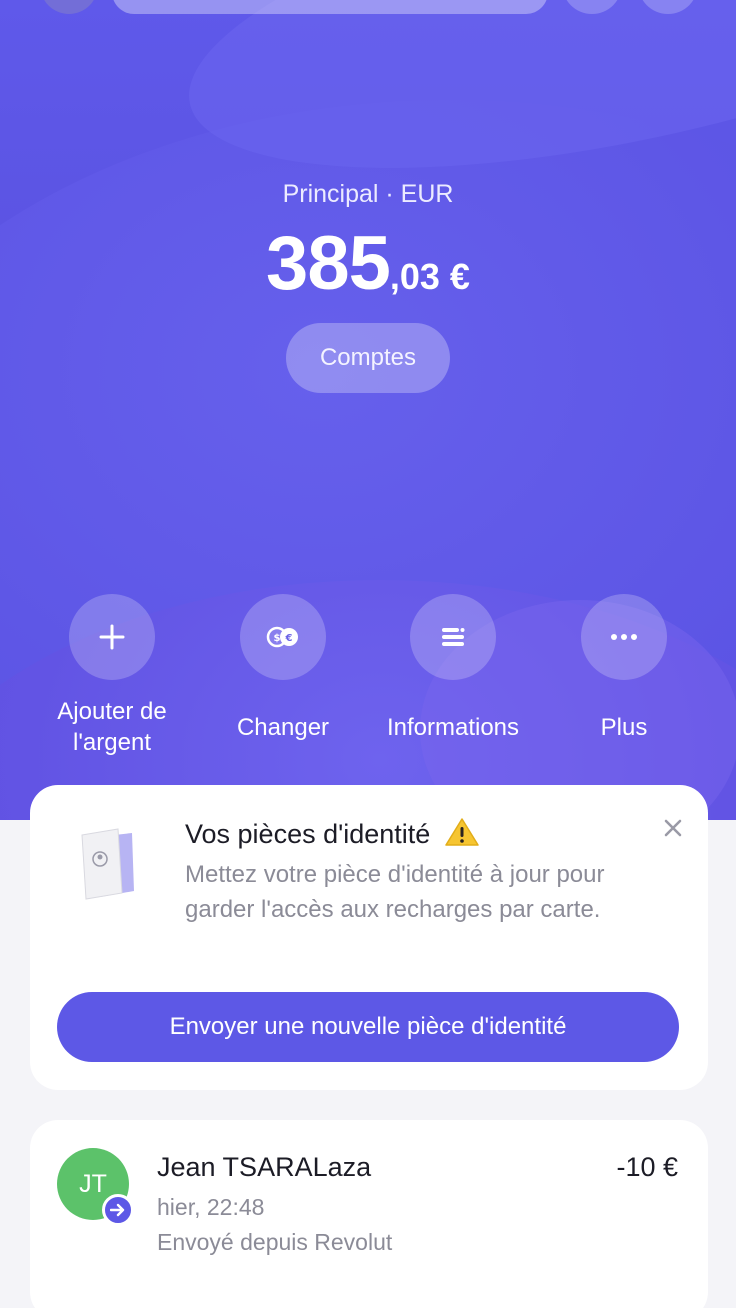 This screenshot has height=1308, width=736. What do you see at coordinates (108, 864) in the screenshot?
I see `id-document-icon` at bounding box center [108, 864].